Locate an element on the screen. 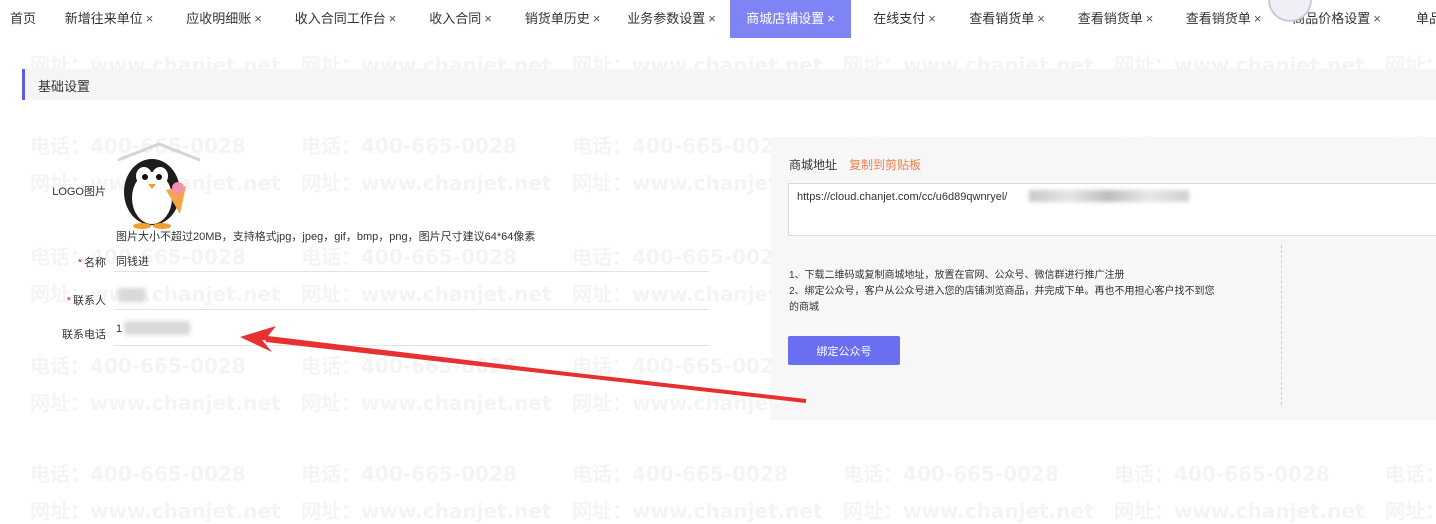 This screenshot has height=524, width=1436. tab-item: 收入合同工作台 × is located at coordinates (345, 19).